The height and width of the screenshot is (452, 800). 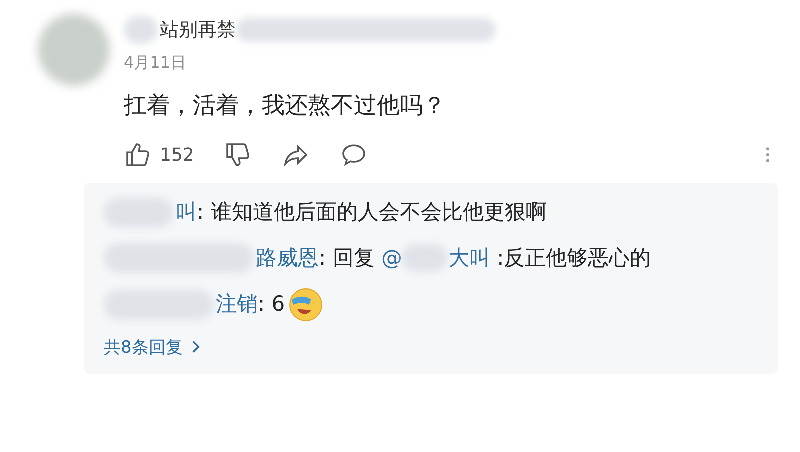 What do you see at coordinates (138, 155) in the screenshot?
I see `thumbs-up-icon` at bounding box center [138, 155].